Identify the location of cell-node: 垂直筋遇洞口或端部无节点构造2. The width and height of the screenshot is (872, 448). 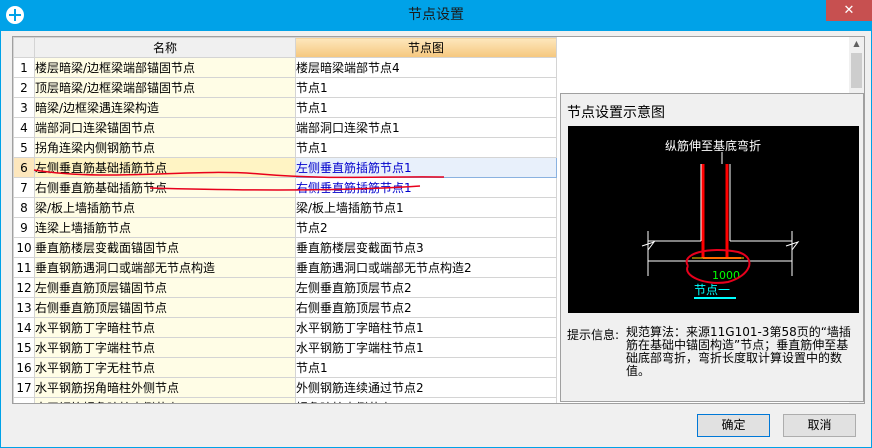
(426, 267).